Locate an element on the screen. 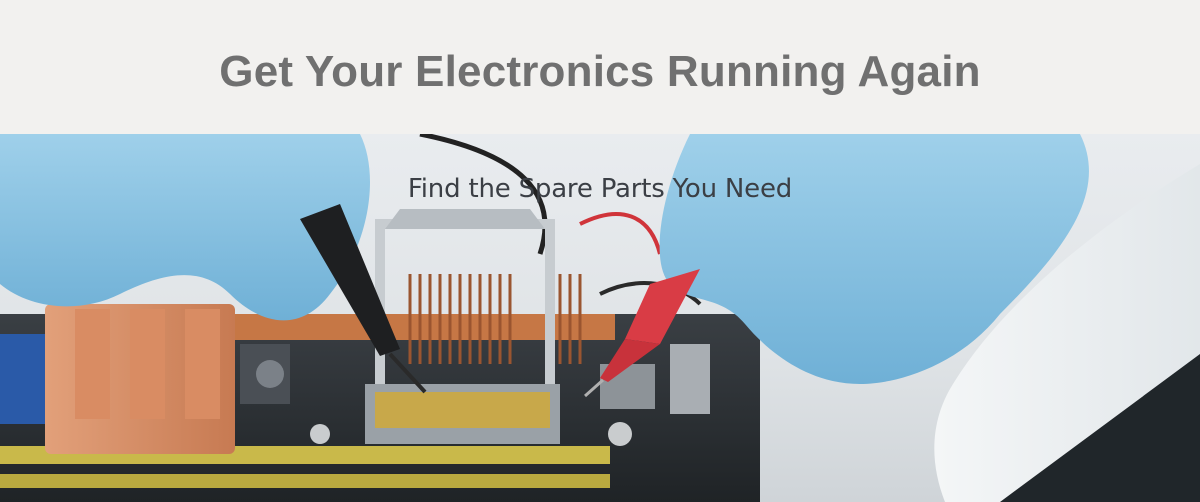  heatsink is located at coordinates (140, 379).